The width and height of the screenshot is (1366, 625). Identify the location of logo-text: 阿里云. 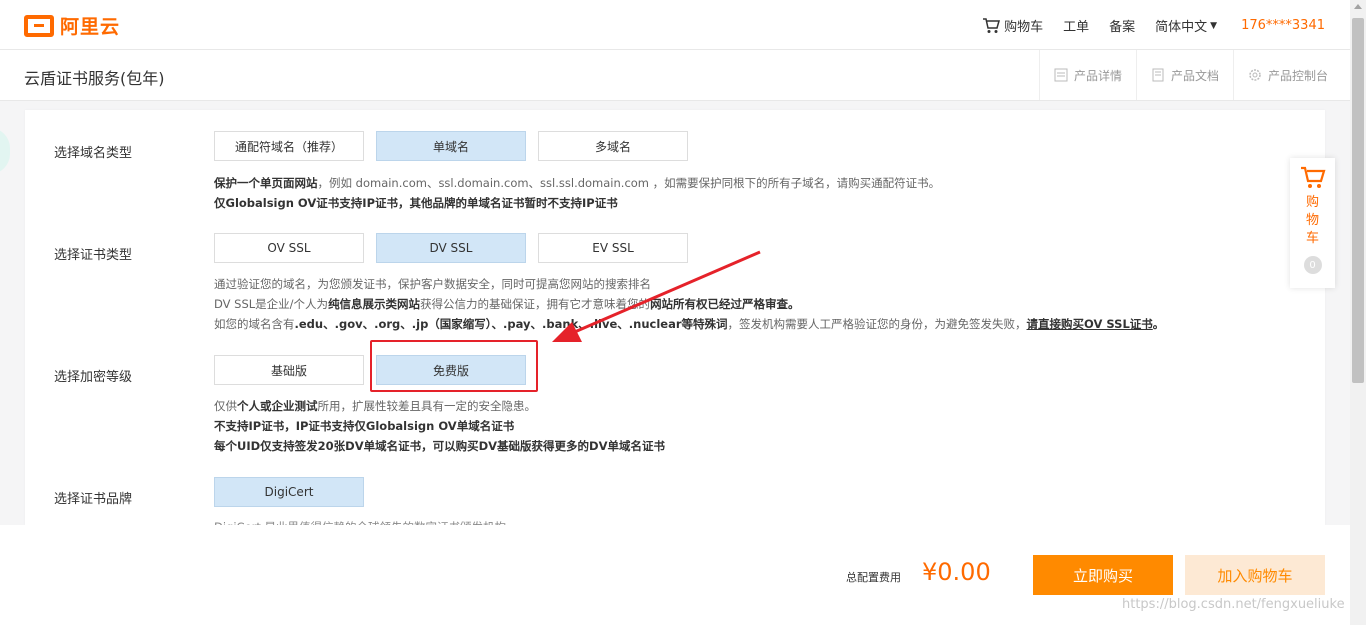
(90, 27).